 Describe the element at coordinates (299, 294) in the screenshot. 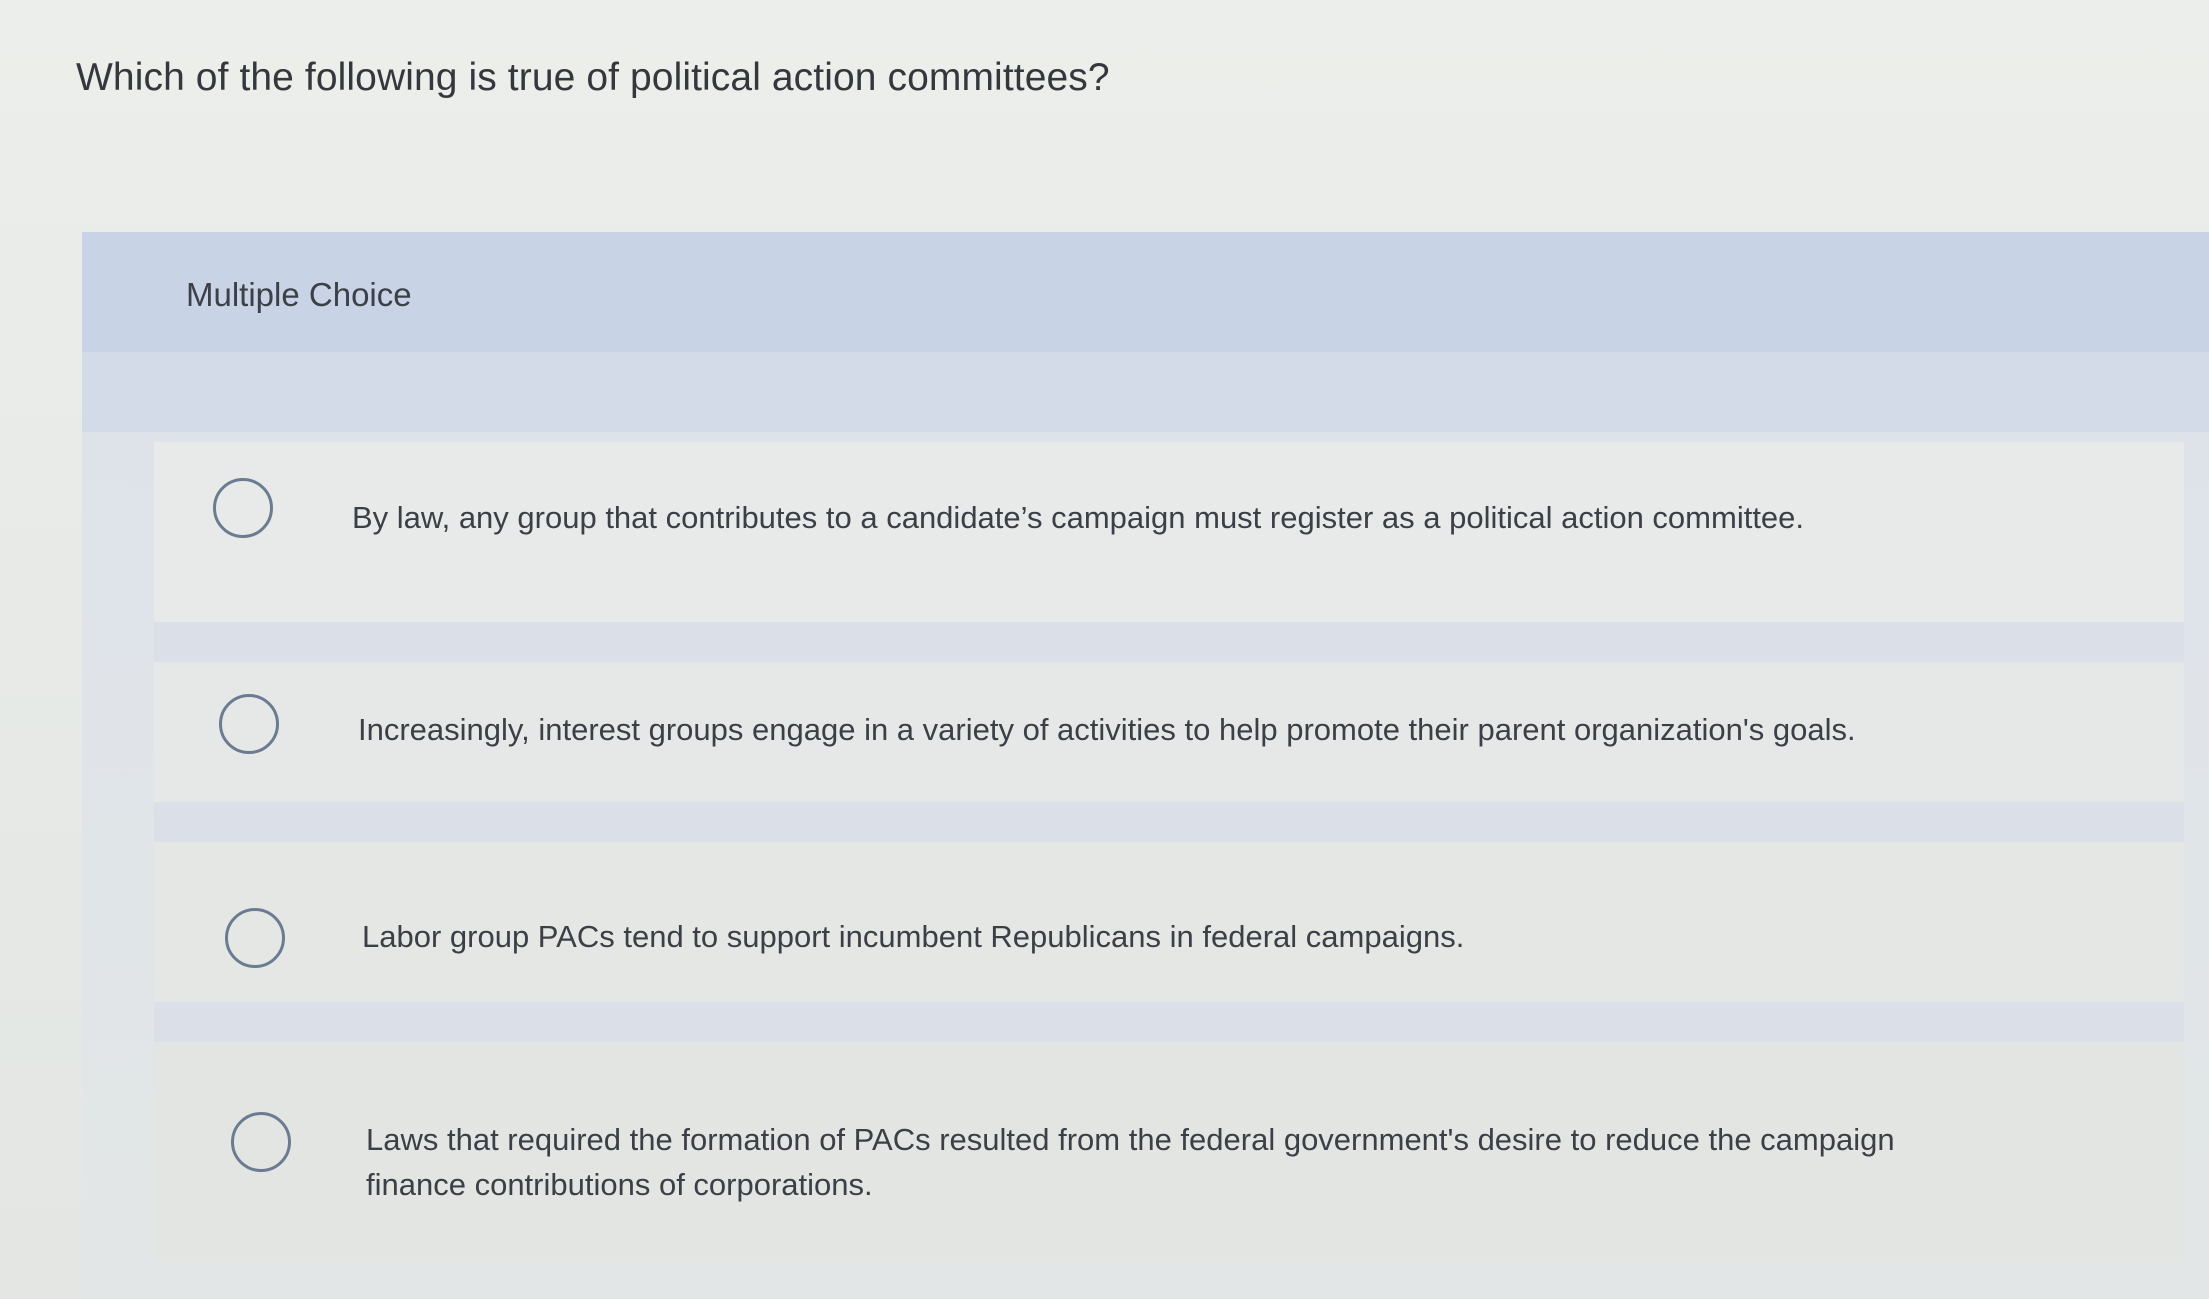

I see `multiple-choice-label: Multiple Choice` at that location.